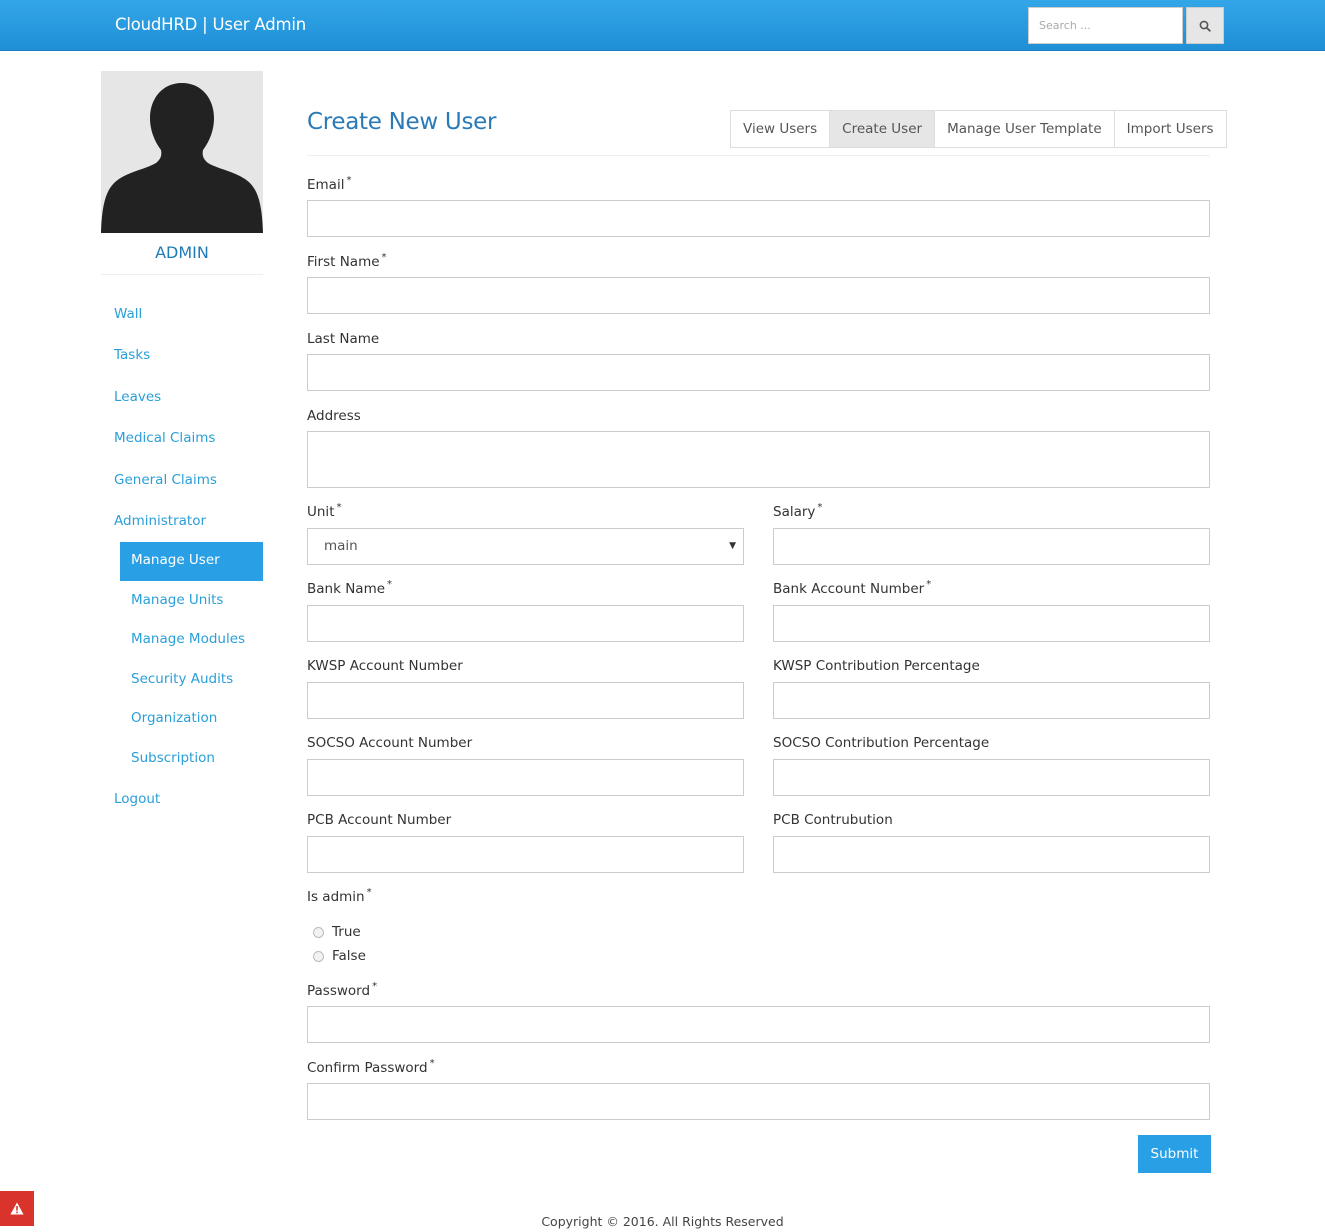  I want to click on submit-button: Submit, so click(1174, 1154).